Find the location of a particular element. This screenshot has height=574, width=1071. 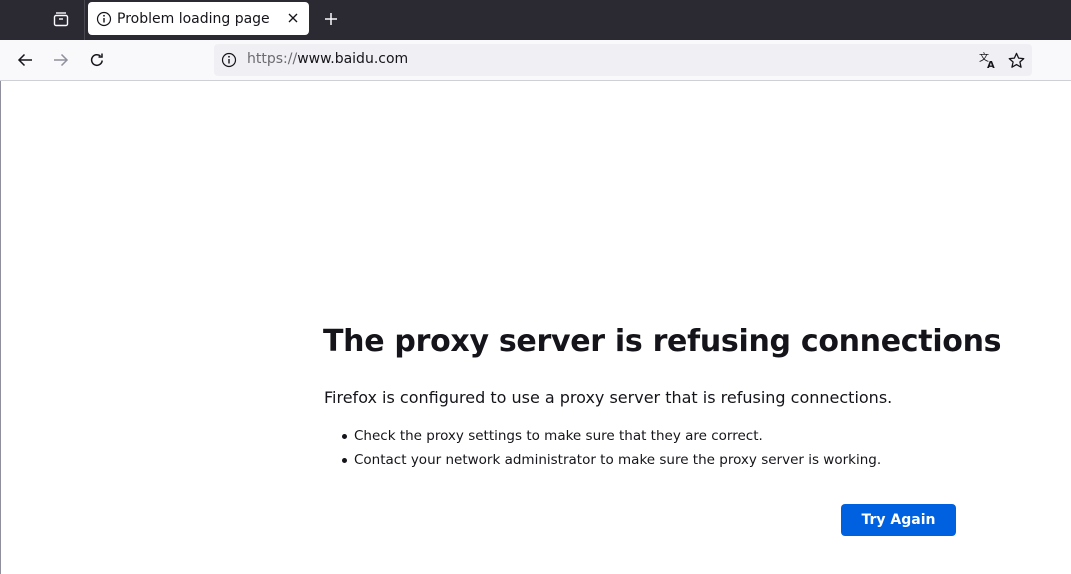

reload-button is located at coordinates (97, 60).